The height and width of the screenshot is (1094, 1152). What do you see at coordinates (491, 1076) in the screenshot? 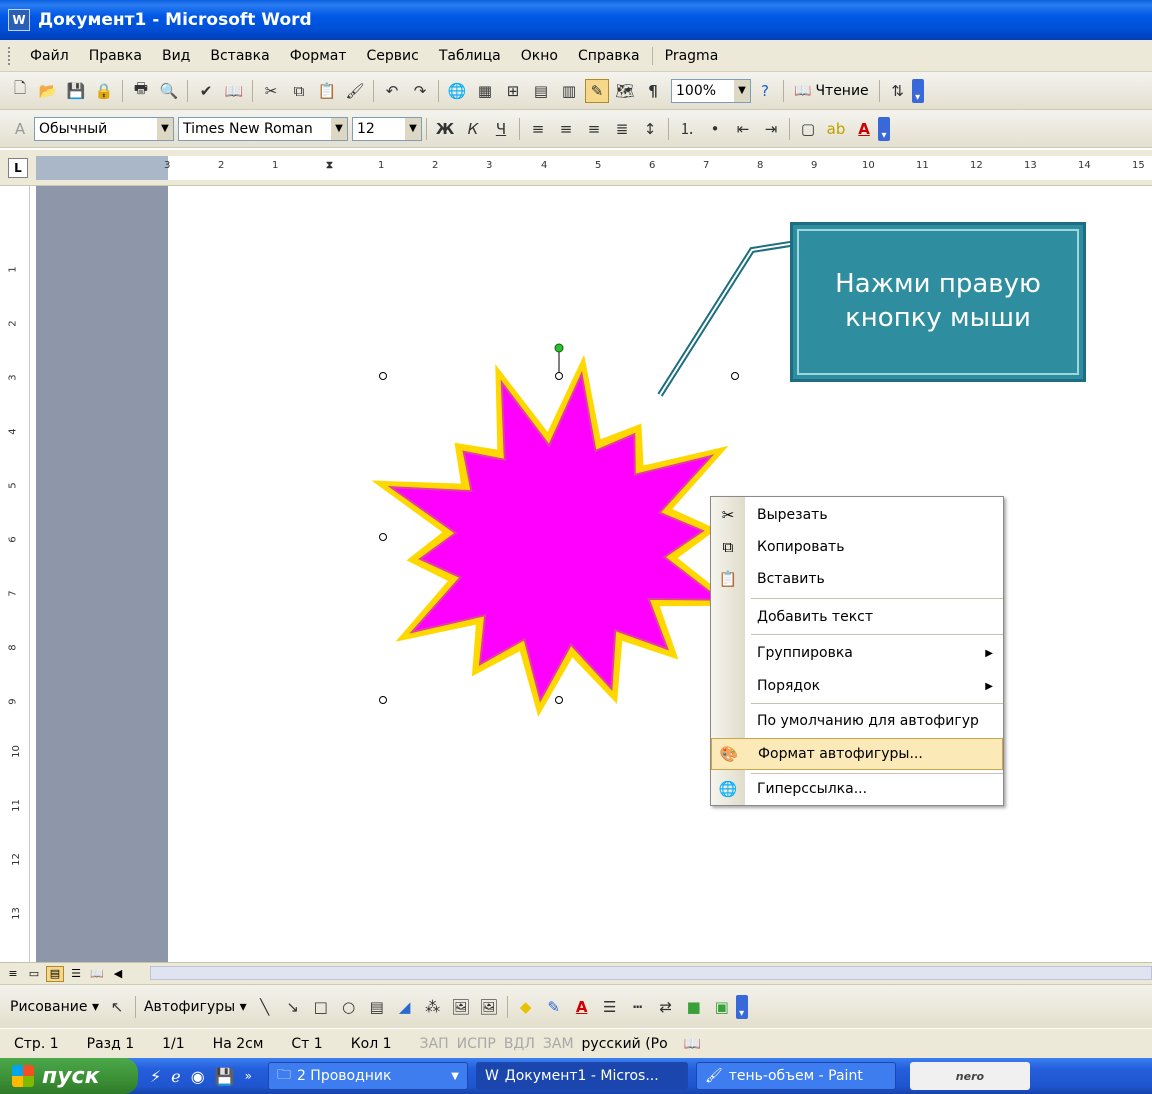
I see `word-app-icon: W` at bounding box center [491, 1076].